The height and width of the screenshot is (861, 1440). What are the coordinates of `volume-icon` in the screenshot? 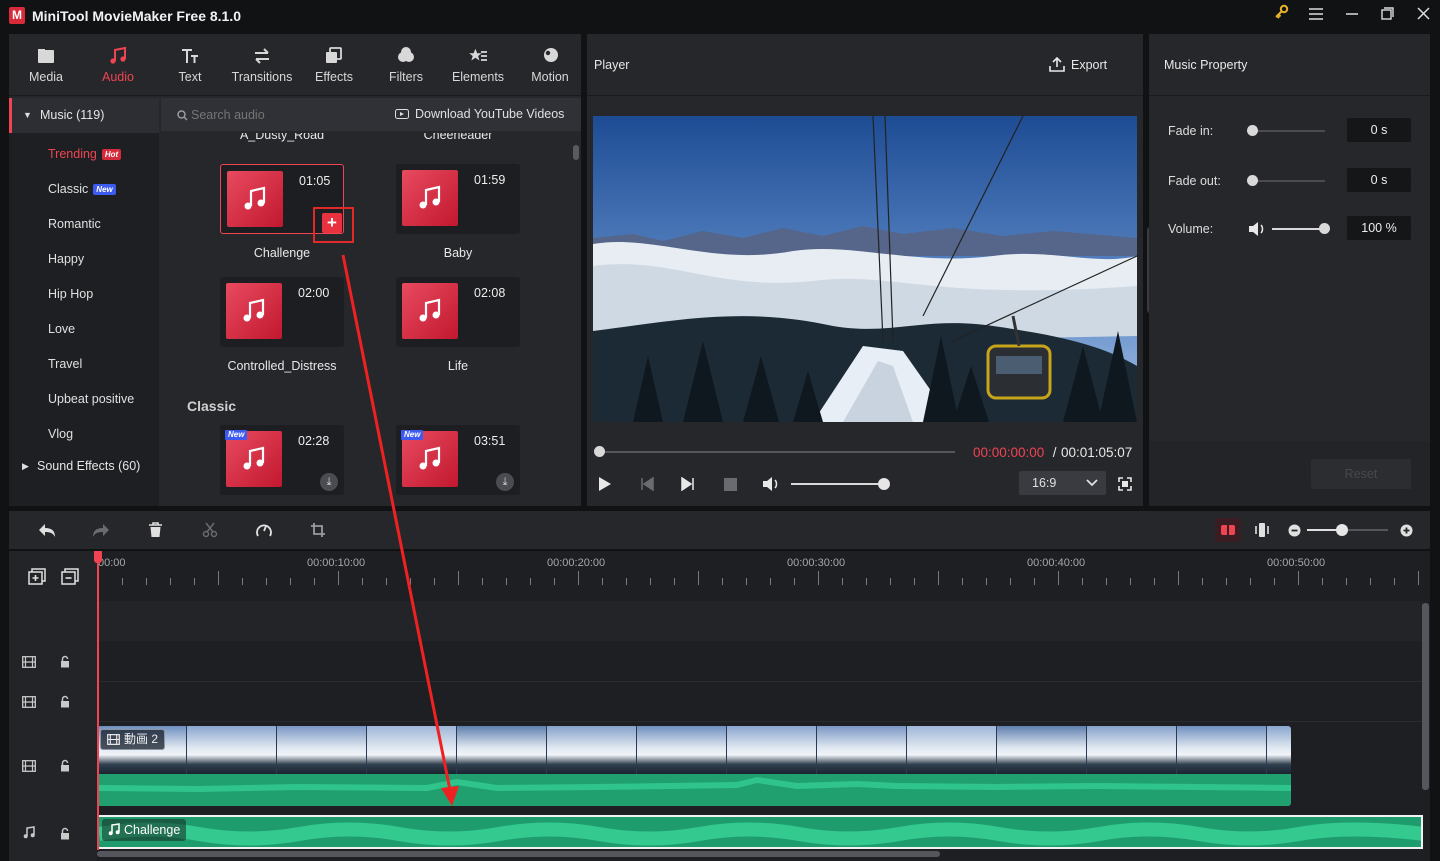 It's located at (771, 484).